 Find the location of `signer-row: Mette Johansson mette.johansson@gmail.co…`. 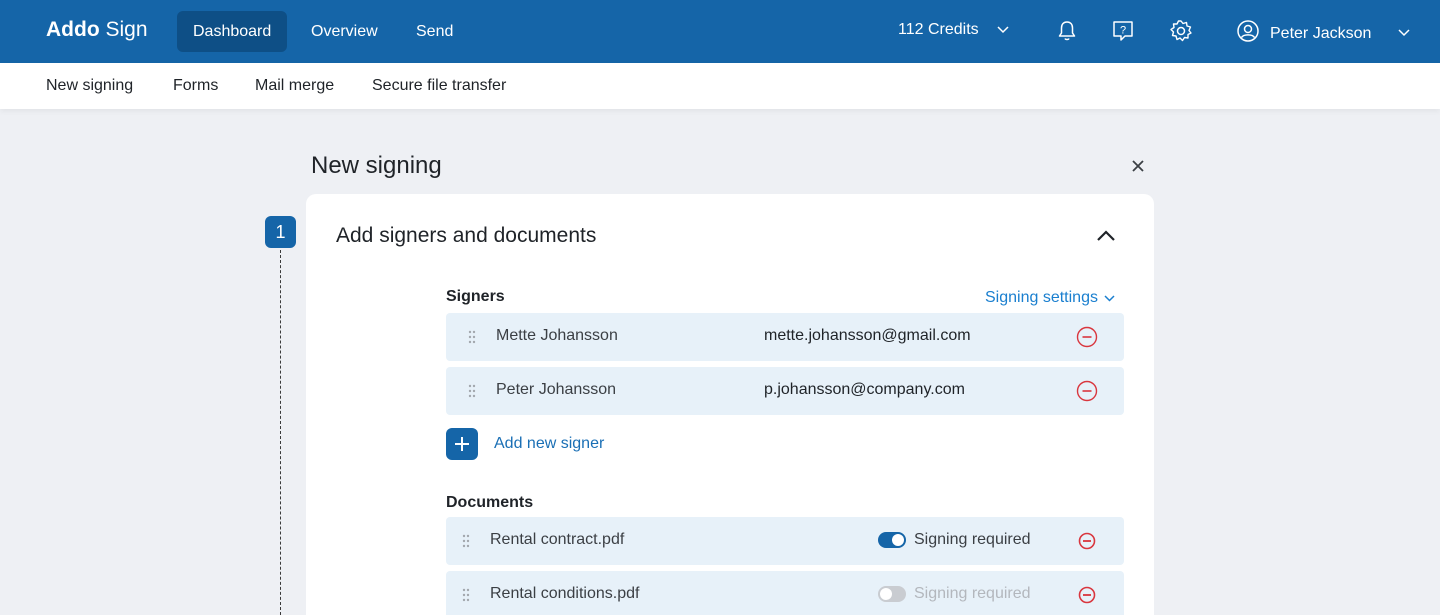

signer-row: Mette Johansson mette.johansson@gmail.co… is located at coordinates (785, 337).